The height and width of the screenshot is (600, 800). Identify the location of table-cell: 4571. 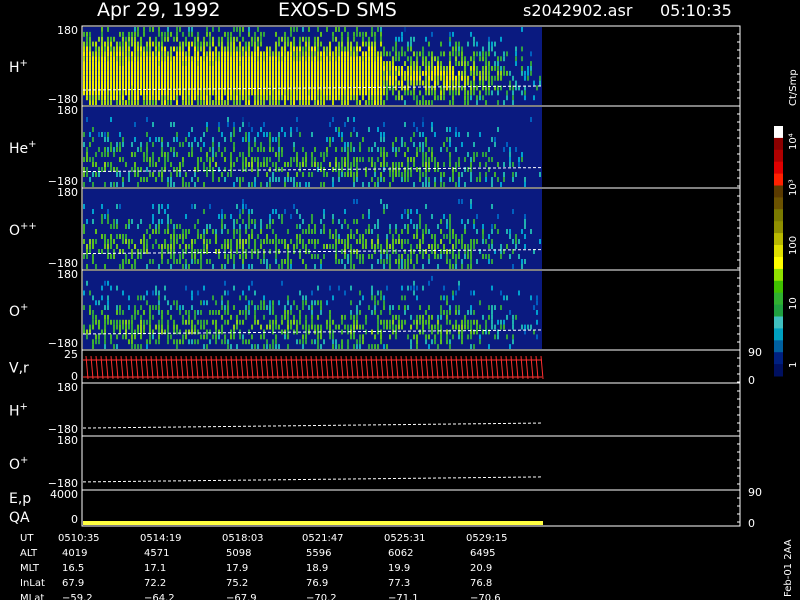
(156, 553).